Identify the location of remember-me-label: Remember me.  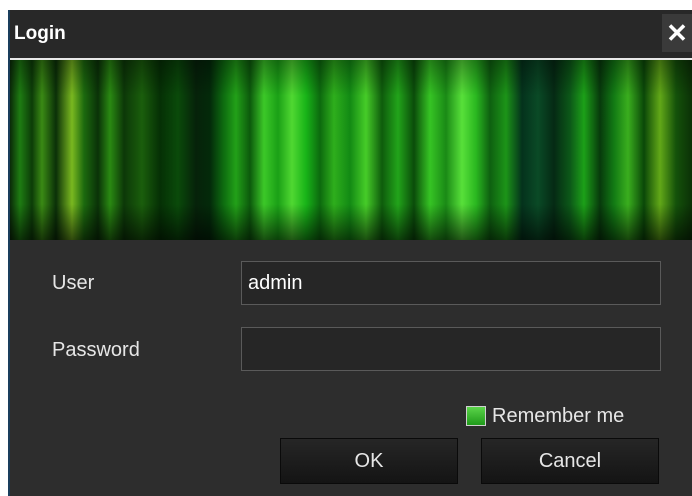
(558, 415).